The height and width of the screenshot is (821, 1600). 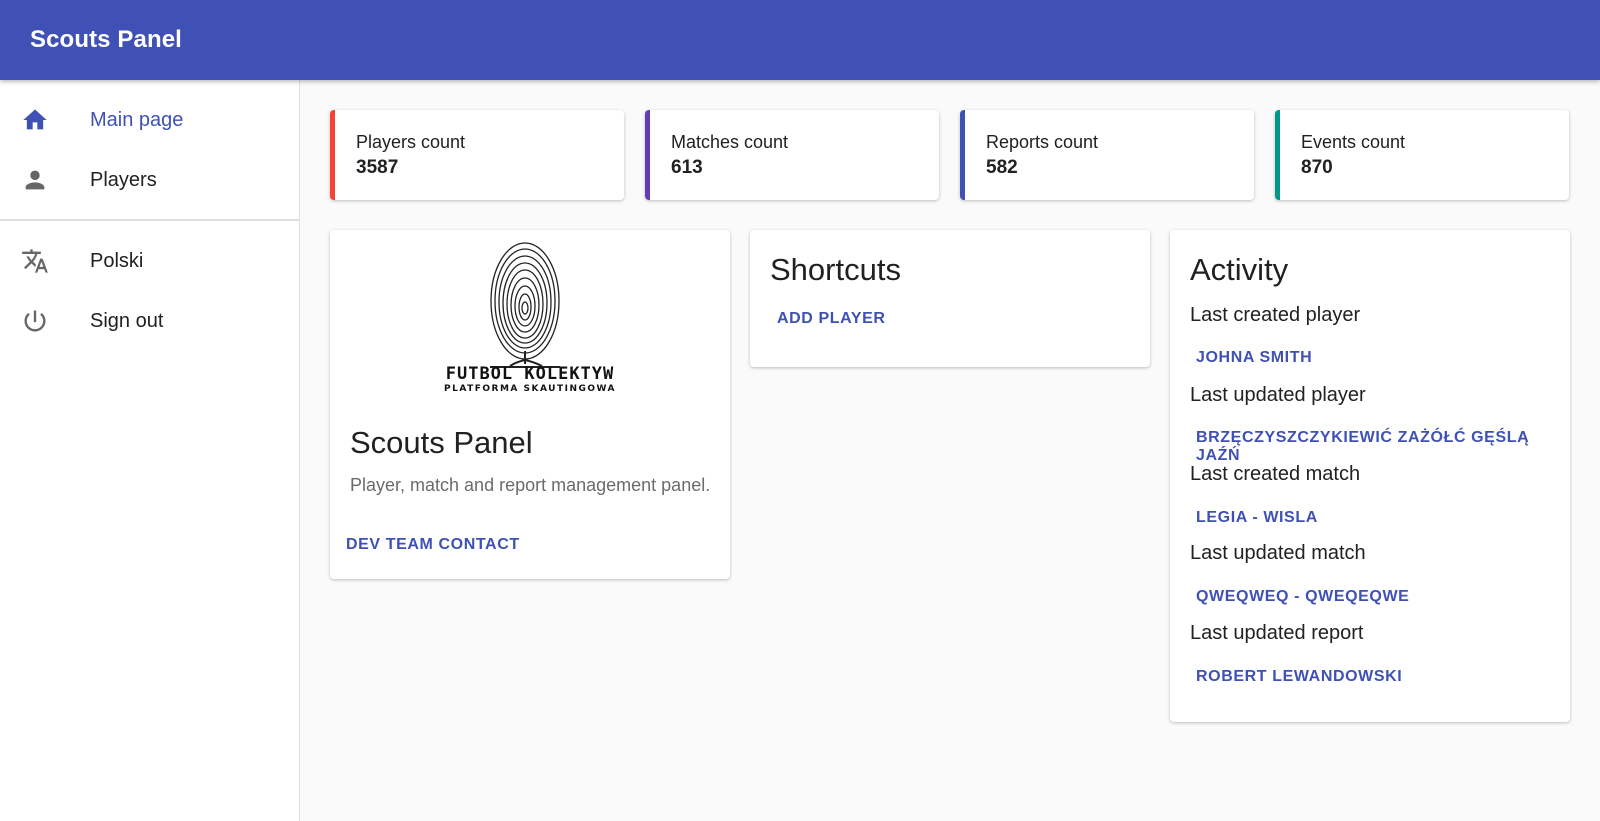 What do you see at coordinates (433, 545) in the screenshot?
I see `dev-team-contact-button: Dev team contact` at bounding box center [433, 545].